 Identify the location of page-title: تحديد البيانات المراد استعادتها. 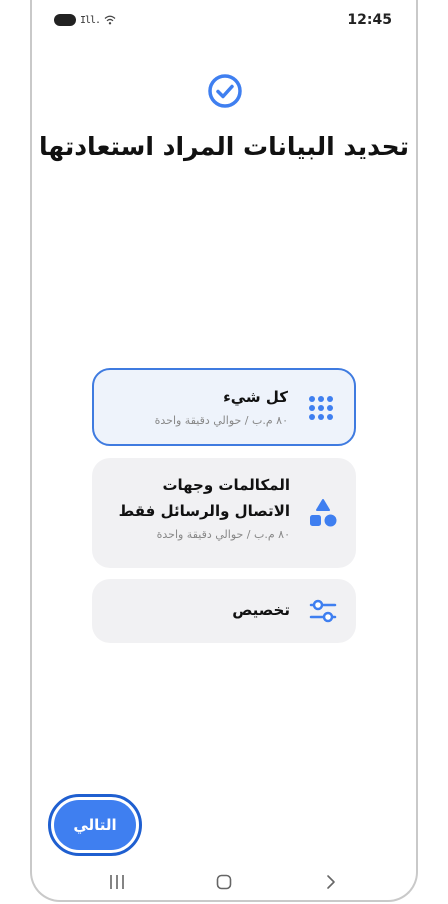
(224, 146).